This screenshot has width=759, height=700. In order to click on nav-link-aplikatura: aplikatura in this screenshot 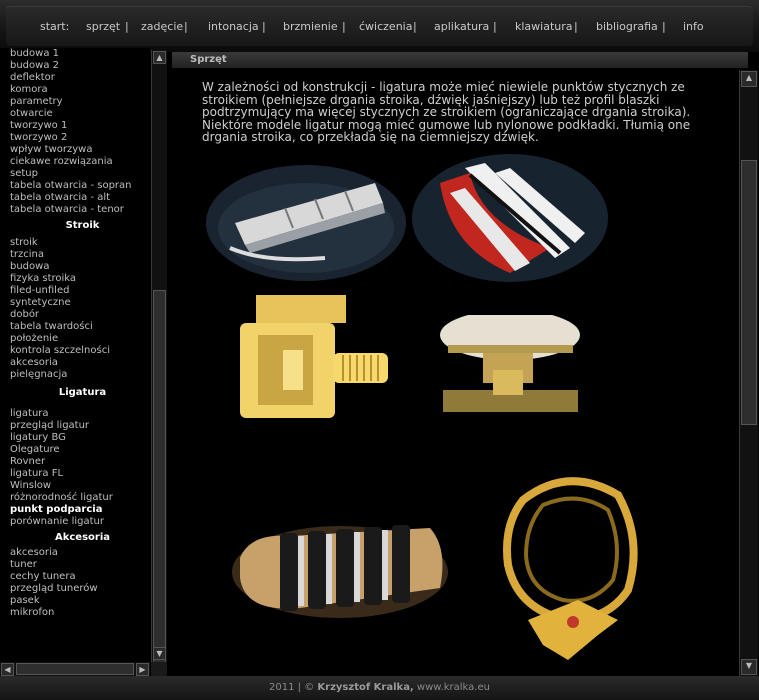, I will do `click(461, 26)`.